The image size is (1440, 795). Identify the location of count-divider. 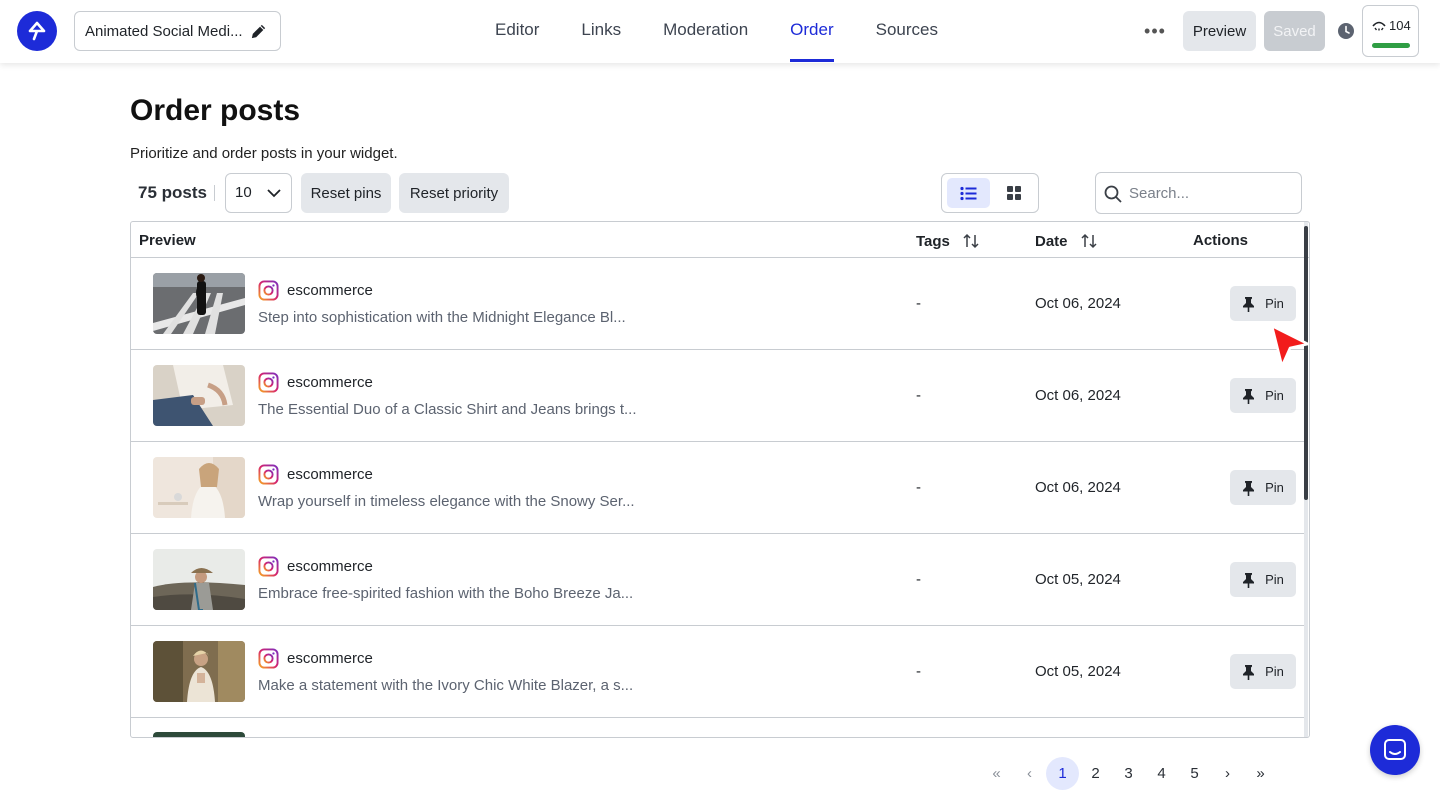
(214, 193).